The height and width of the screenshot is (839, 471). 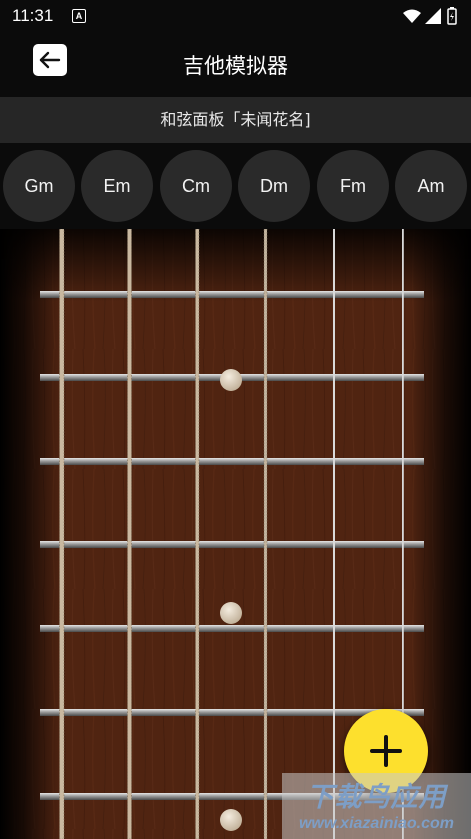 I want to click on system-status-icons, so click(x=430, y=16).